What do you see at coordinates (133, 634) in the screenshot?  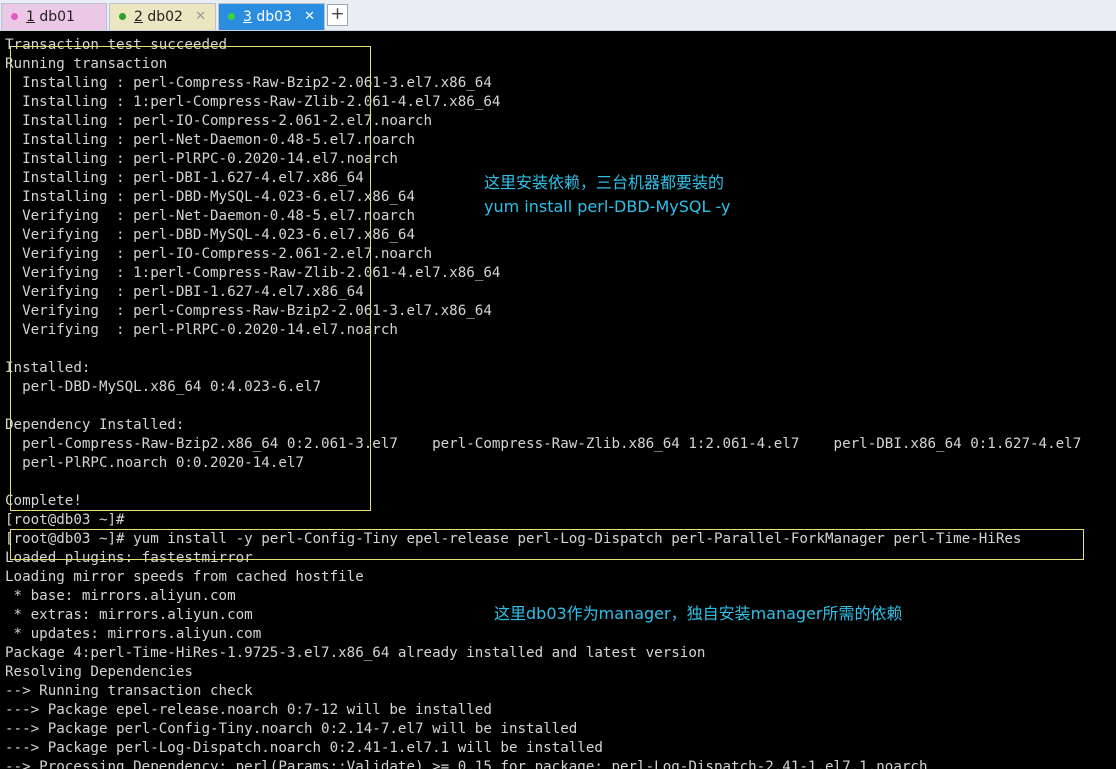 I see `terminal-line: * updates: mirrors.aliyun.com` at bounding box center [133, 634].